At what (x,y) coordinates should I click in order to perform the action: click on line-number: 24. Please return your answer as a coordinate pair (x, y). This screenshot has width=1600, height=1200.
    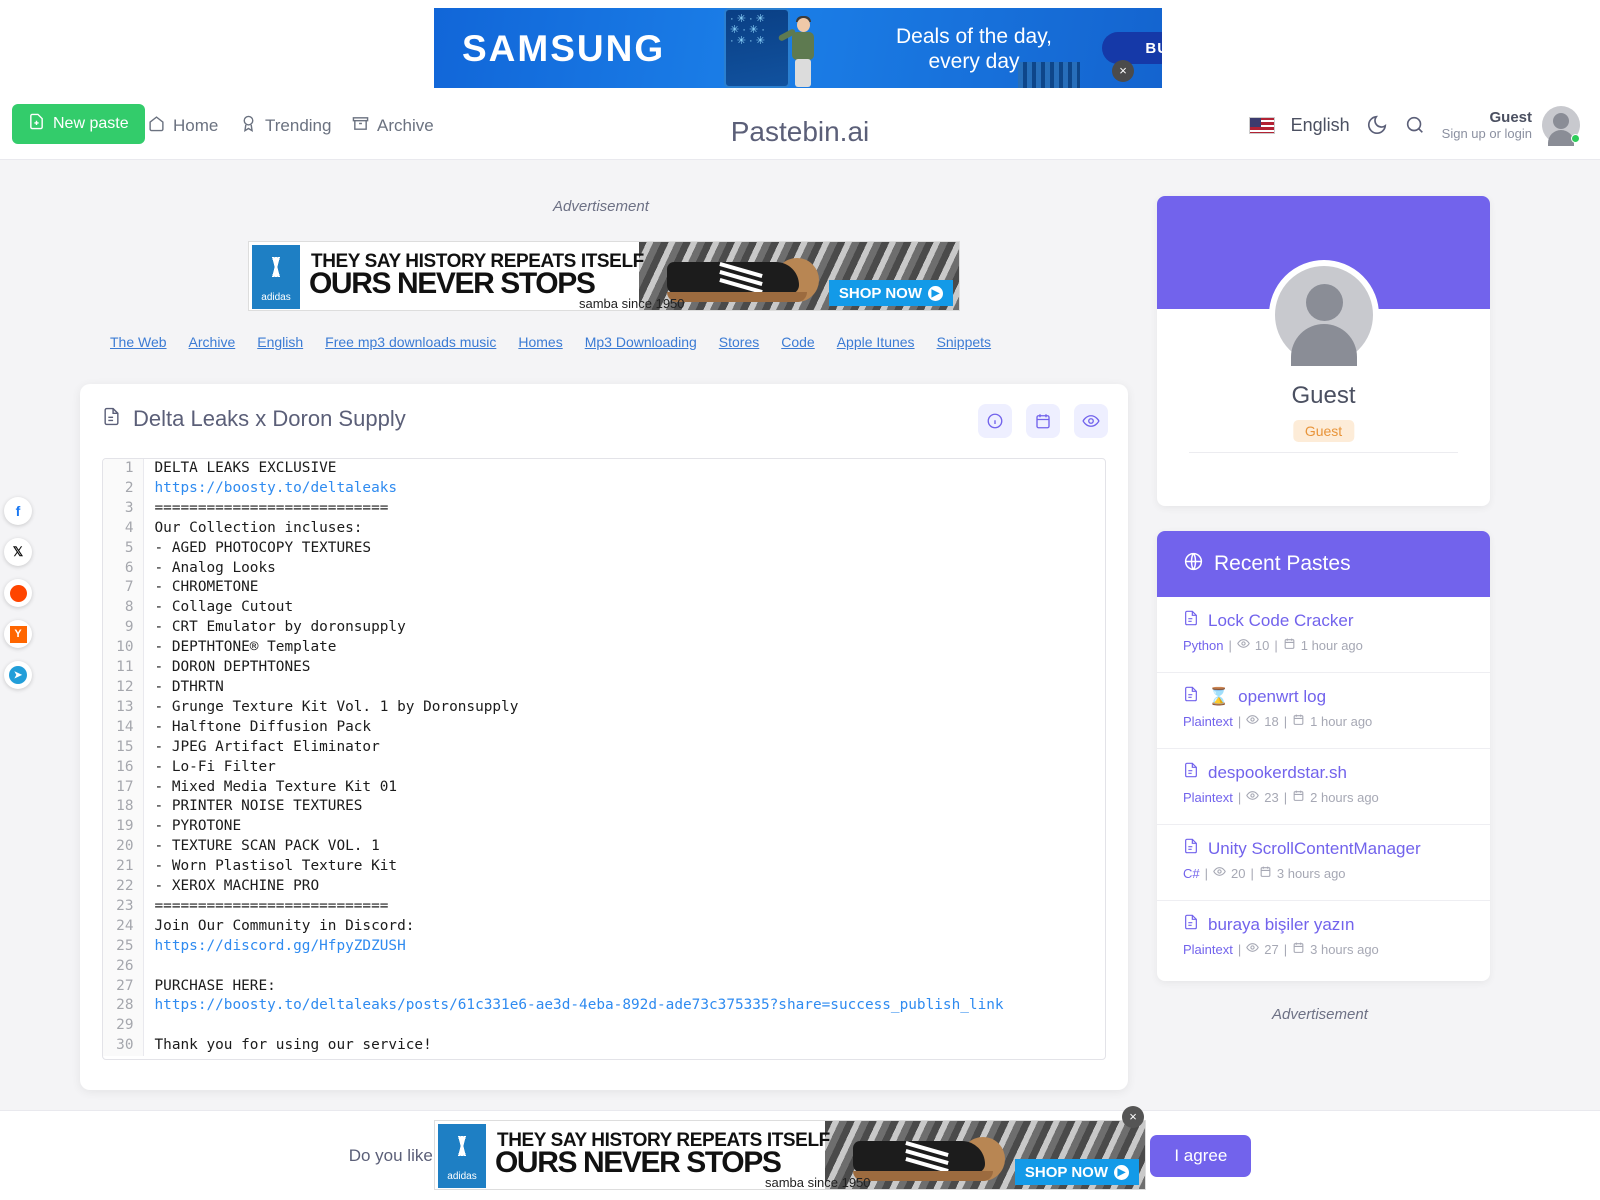
    Looking at the image, I should click on (123, 926).